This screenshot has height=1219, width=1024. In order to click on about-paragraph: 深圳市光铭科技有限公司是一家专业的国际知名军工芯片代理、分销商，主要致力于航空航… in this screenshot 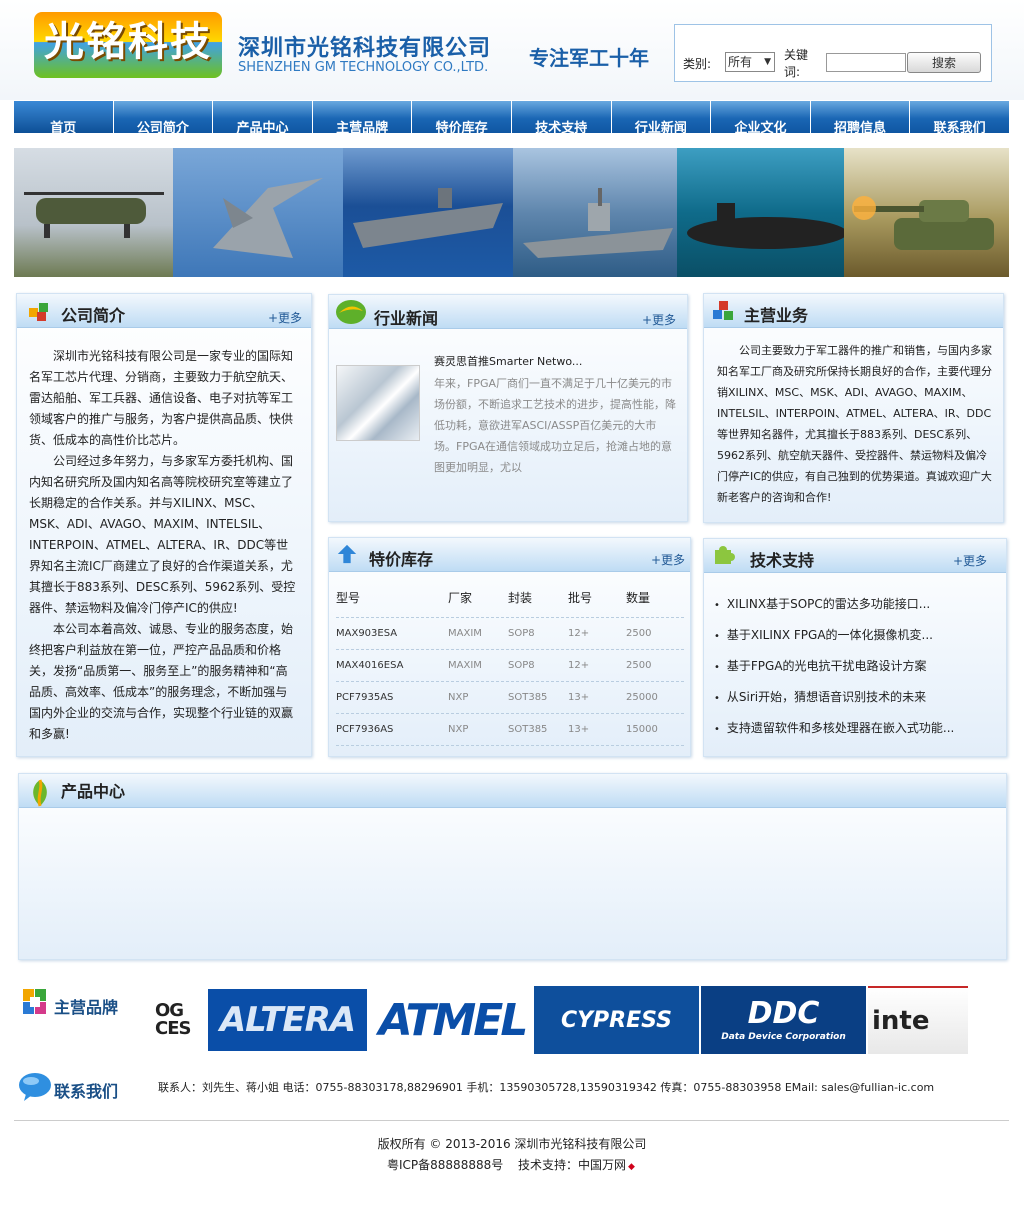, I will do `click(161, 398)`.